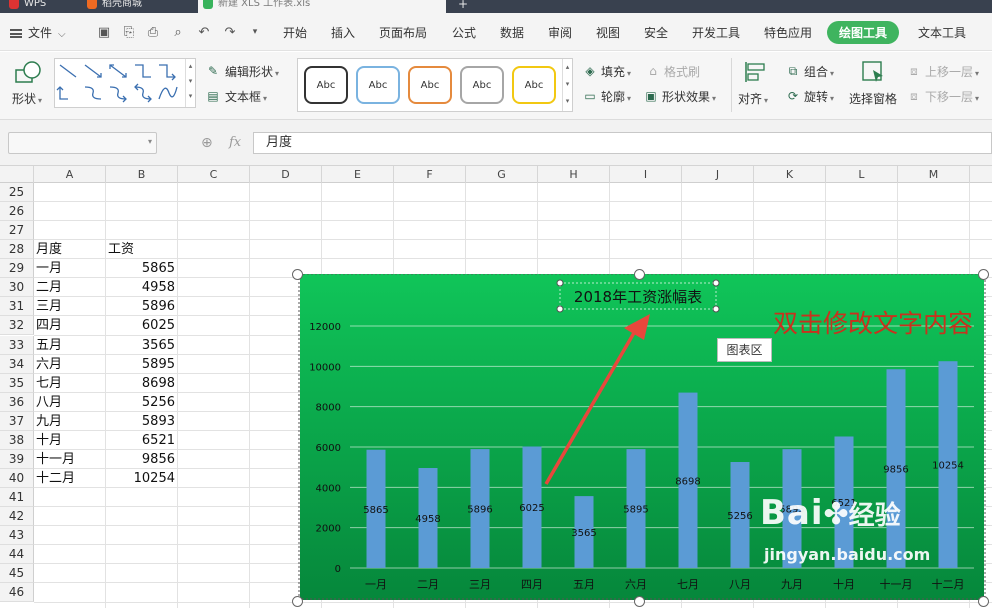  Describe the element at coordinates (358, 174) in the screenshot. I see `column-header-e: E` at that location.